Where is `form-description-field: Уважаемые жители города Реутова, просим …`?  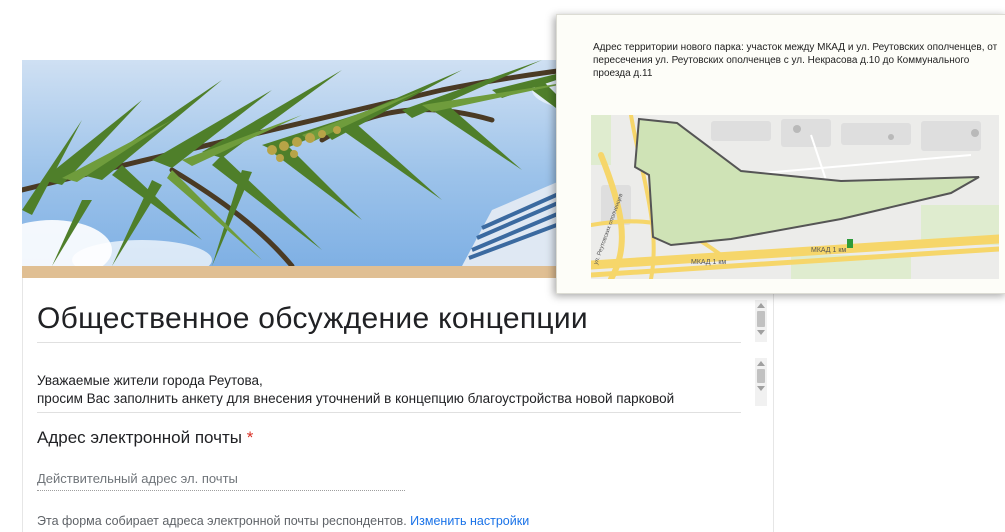
form-description-field: Уважаемые жители города Реутова, просим … is located at coordinates (389, 392).